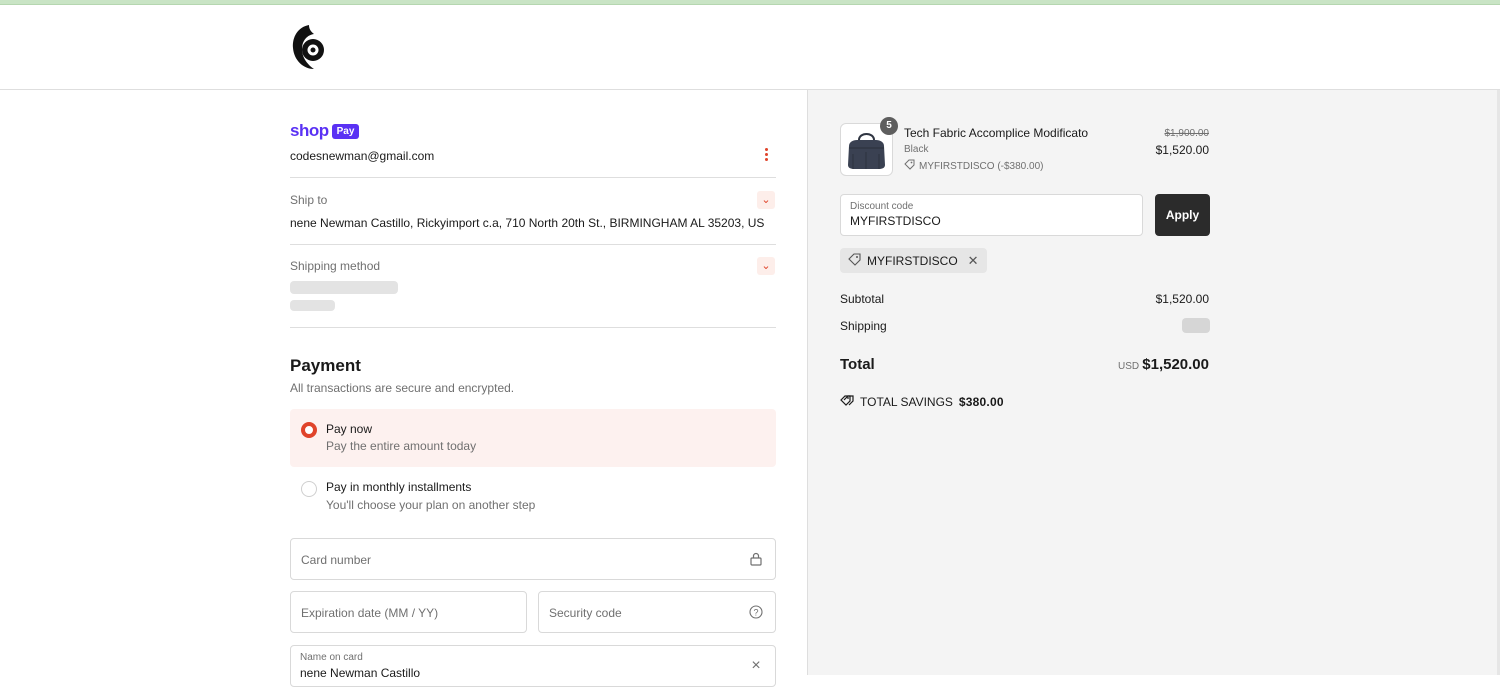 The width and height of the screenshot is (1500, 687). I want to click on applied-discount-code: MYFIRSTDISCO, so click(912, 260).